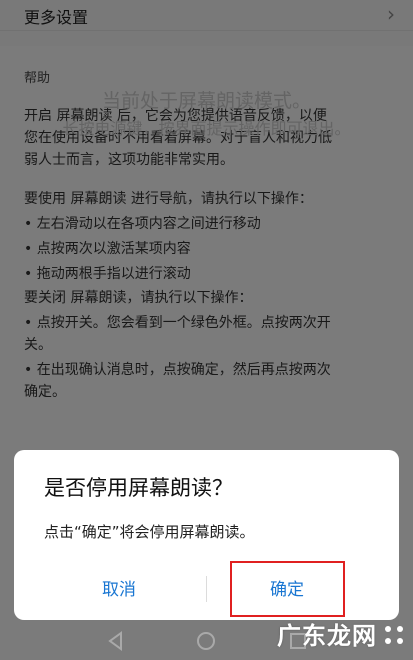 This screenshot has width=413, height=660. I want to click on watermark-logo-icon, so click(394, 635).